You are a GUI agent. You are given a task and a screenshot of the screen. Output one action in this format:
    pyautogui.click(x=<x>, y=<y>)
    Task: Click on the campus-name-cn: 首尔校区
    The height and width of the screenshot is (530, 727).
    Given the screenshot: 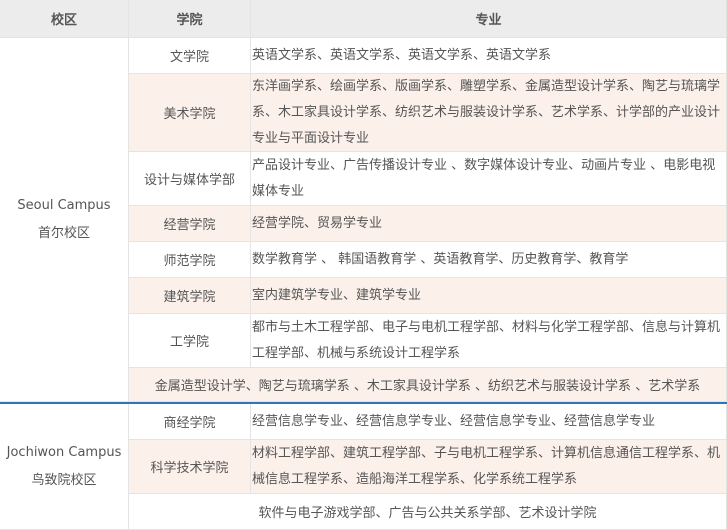 What is the action you would take?
    pyautogui.click(x=63, y=233)
    